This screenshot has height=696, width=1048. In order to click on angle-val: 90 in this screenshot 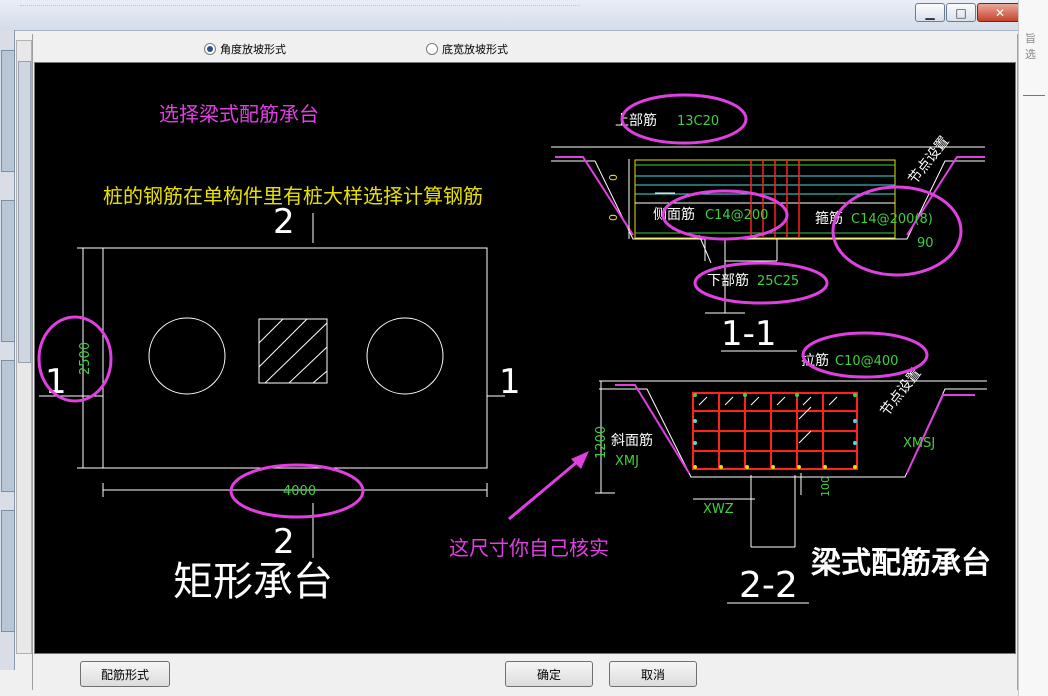, I will do `click(925, 243)`.